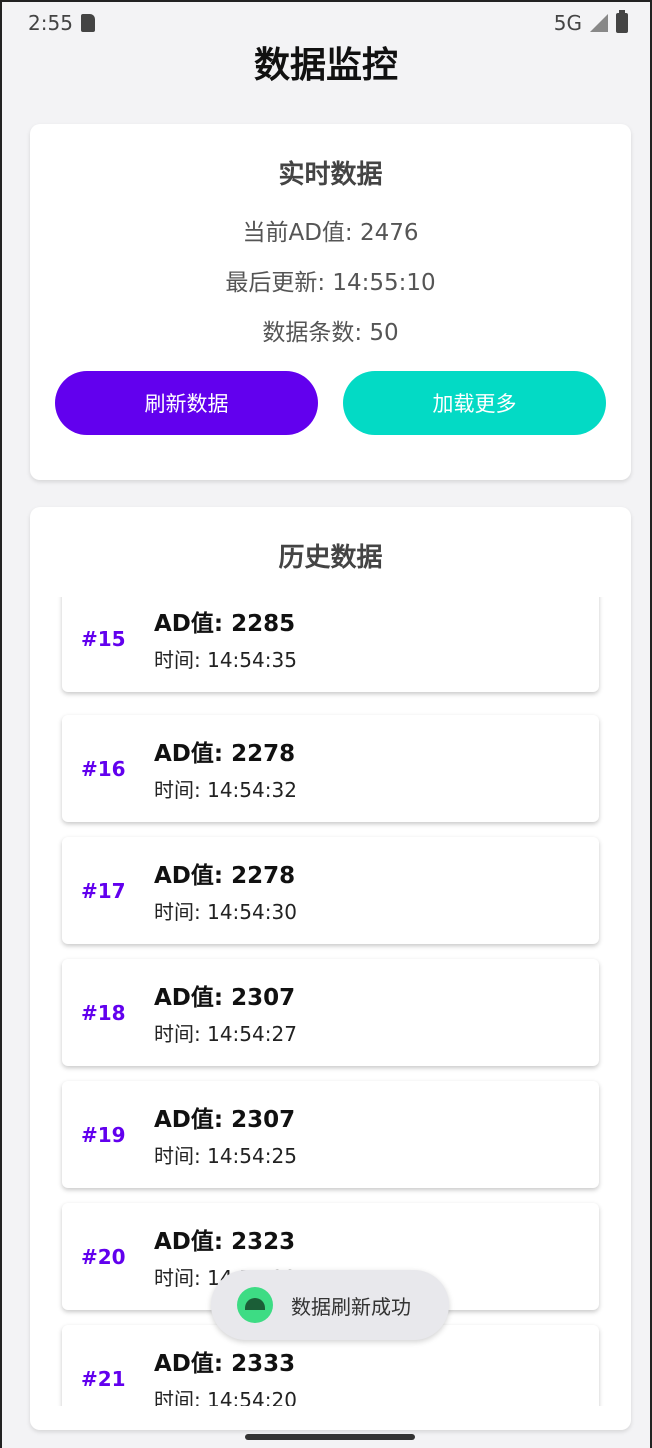 Image resolution: width=652 pixels, height=1448 pixels. I want to click on toast-message: 数据刷新成功, so click(330, 1305).